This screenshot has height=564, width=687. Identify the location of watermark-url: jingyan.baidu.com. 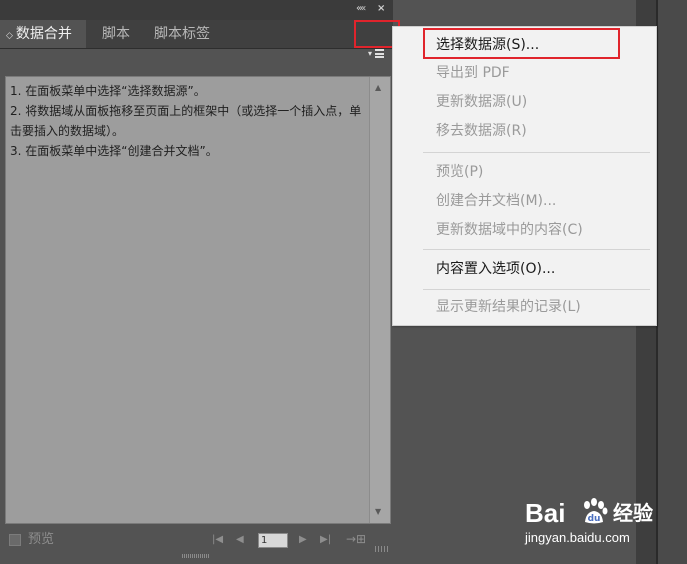
(577, 537).